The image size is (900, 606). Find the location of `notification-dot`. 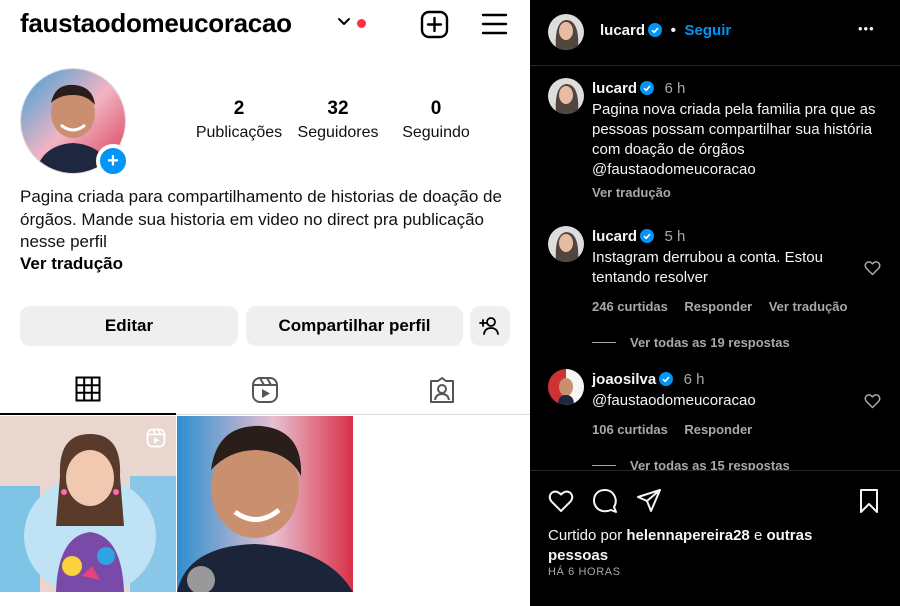

notification-dot is located at coordinates (361, 23).